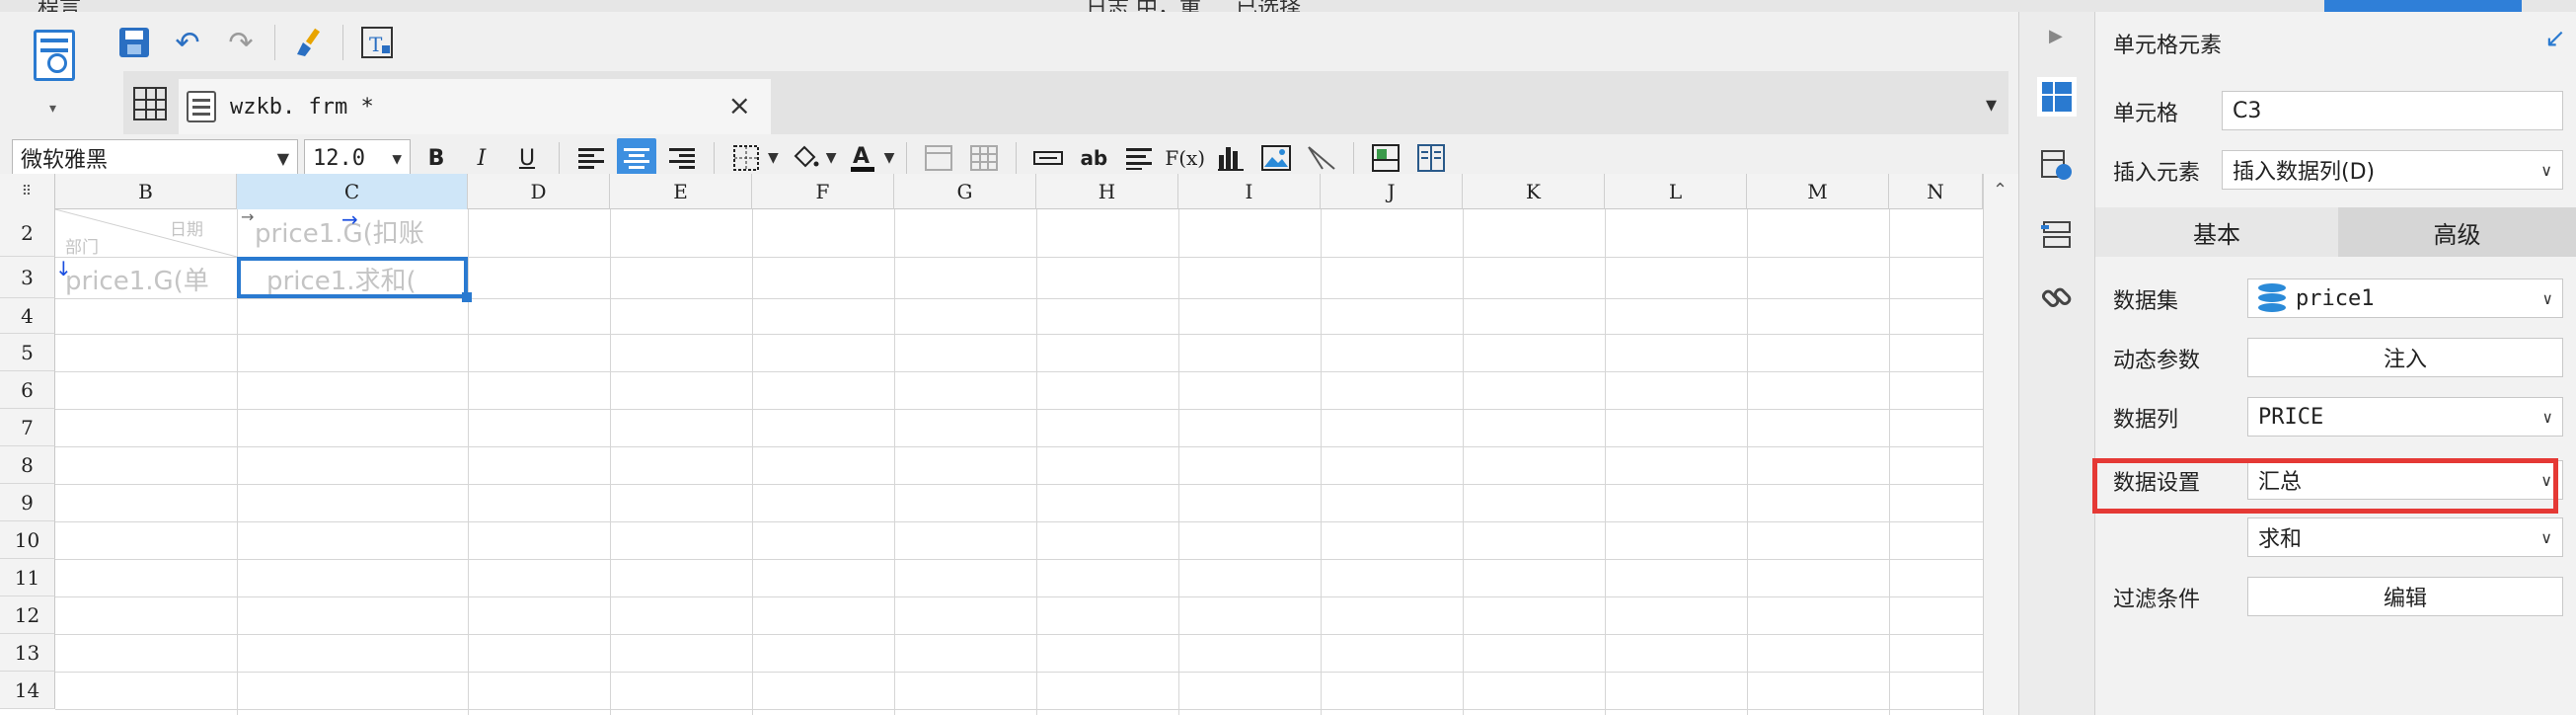  What do you see at coordinates (150, 103) in the screenshot?
I see `grid-icon` at bounding box center [150, 103].